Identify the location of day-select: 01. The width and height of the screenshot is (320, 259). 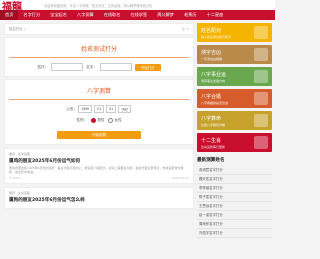
(111, 109).